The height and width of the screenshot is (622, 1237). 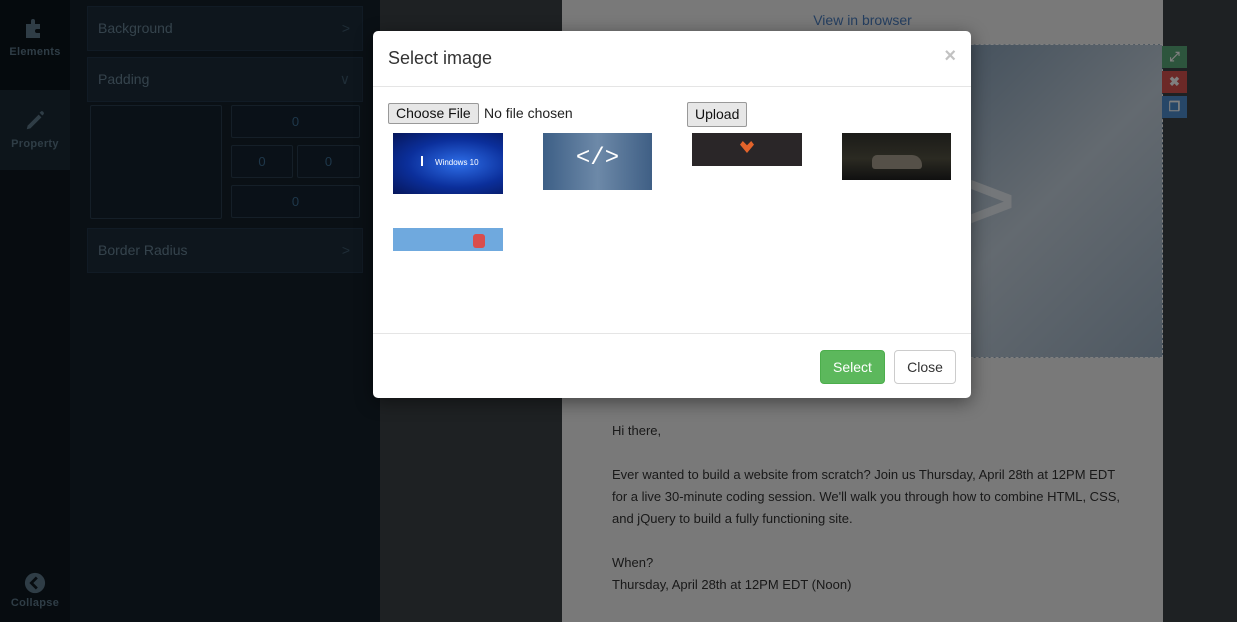 I want to click on select-button: Select, so click(x=852, y=367).